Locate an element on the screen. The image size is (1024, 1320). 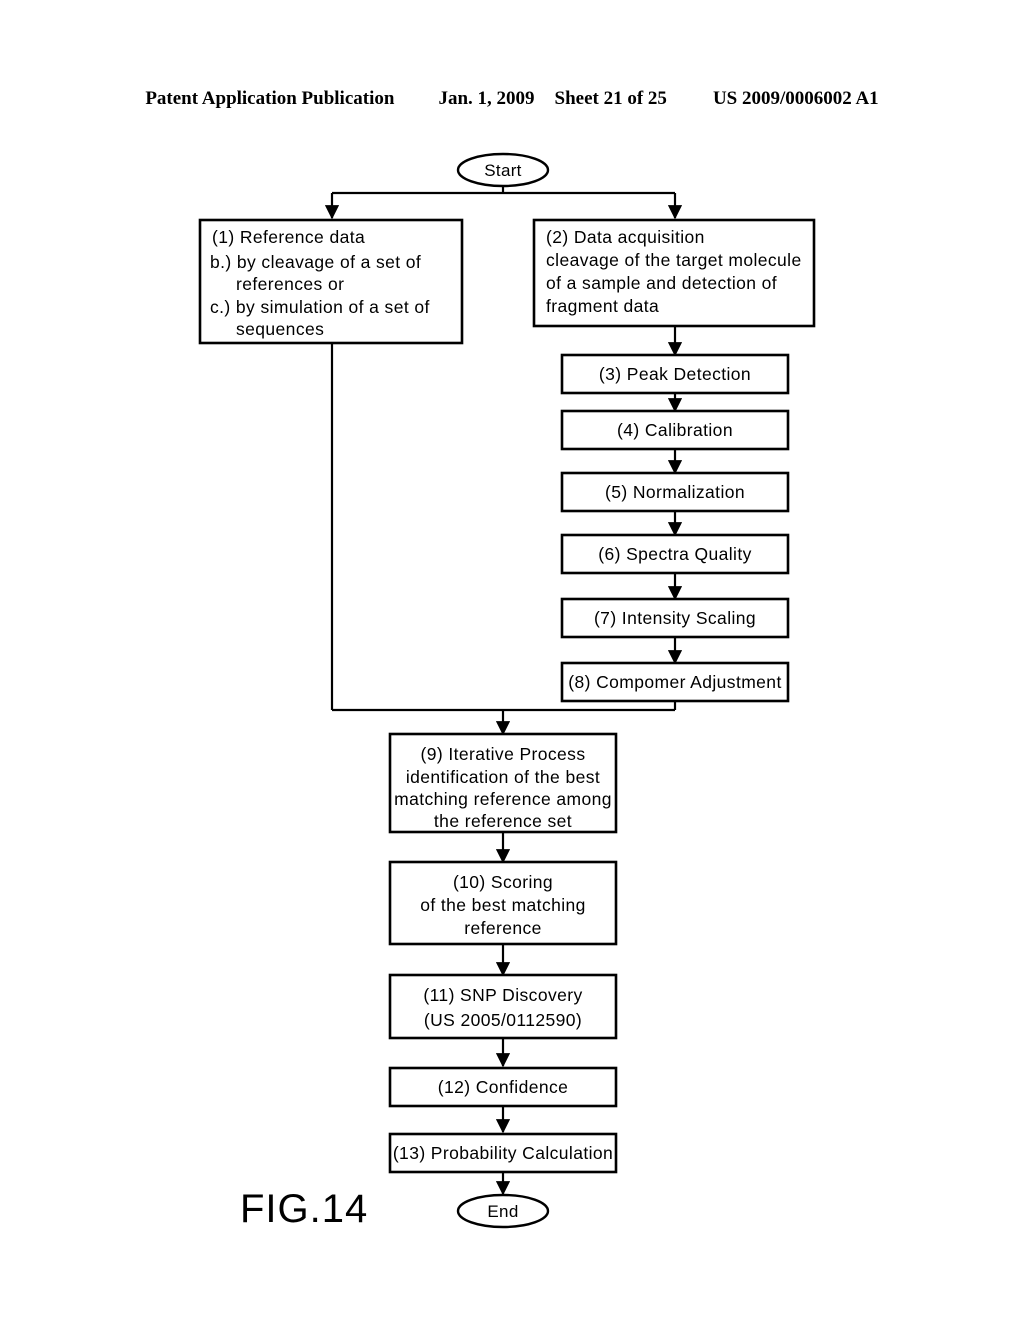
end-label: End is located at coordinates (502, 1211).